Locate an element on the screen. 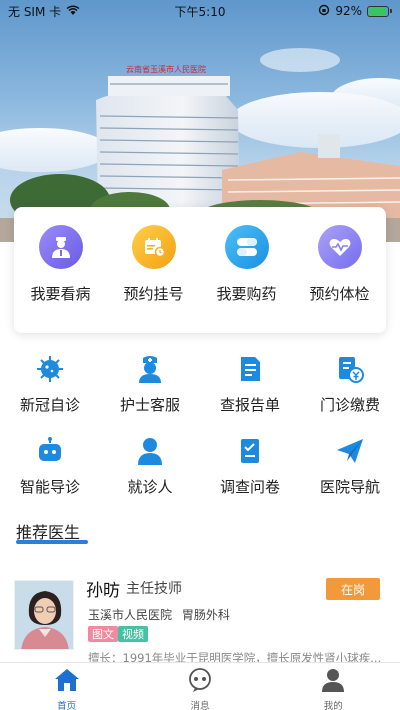 This screenshot has width=400, height=710. doctor-icon is located at coordinates (60, 247).